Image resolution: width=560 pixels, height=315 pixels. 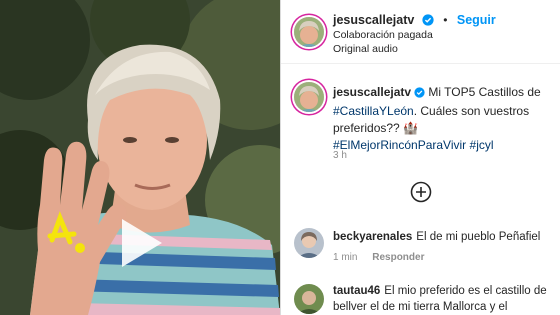 I want to click on comment-username-2: tautau46, so click(x=356, y=291).